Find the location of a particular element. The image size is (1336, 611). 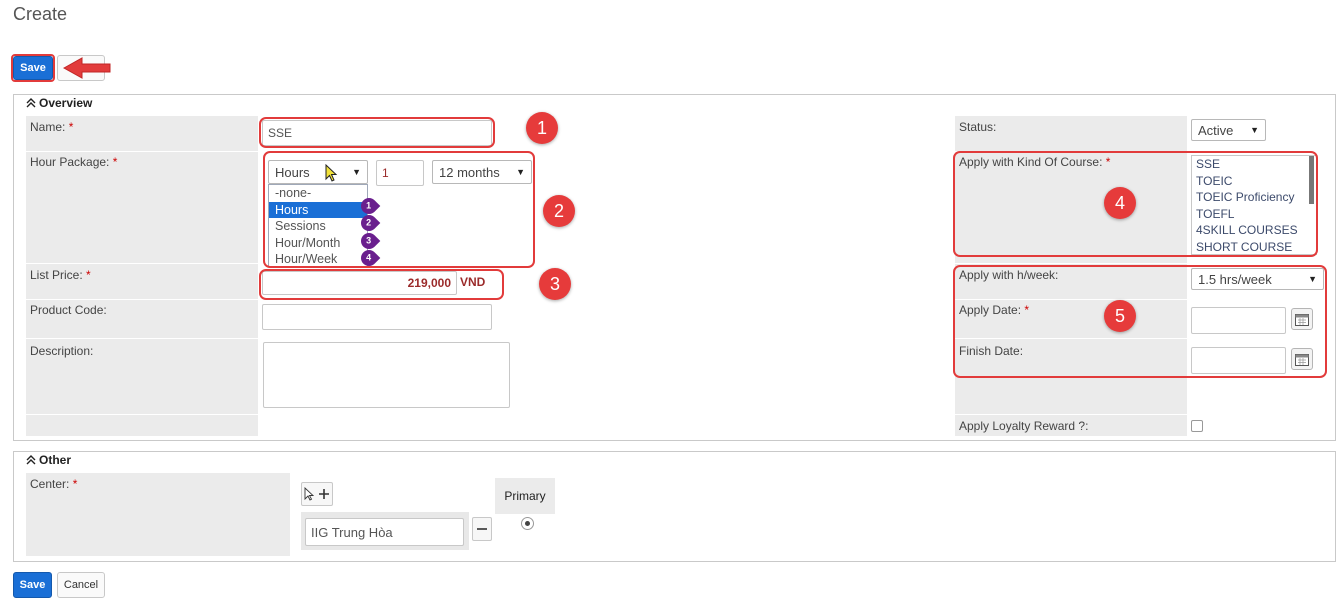

loyalty-checkbox is located at coordinates (1197, 426).